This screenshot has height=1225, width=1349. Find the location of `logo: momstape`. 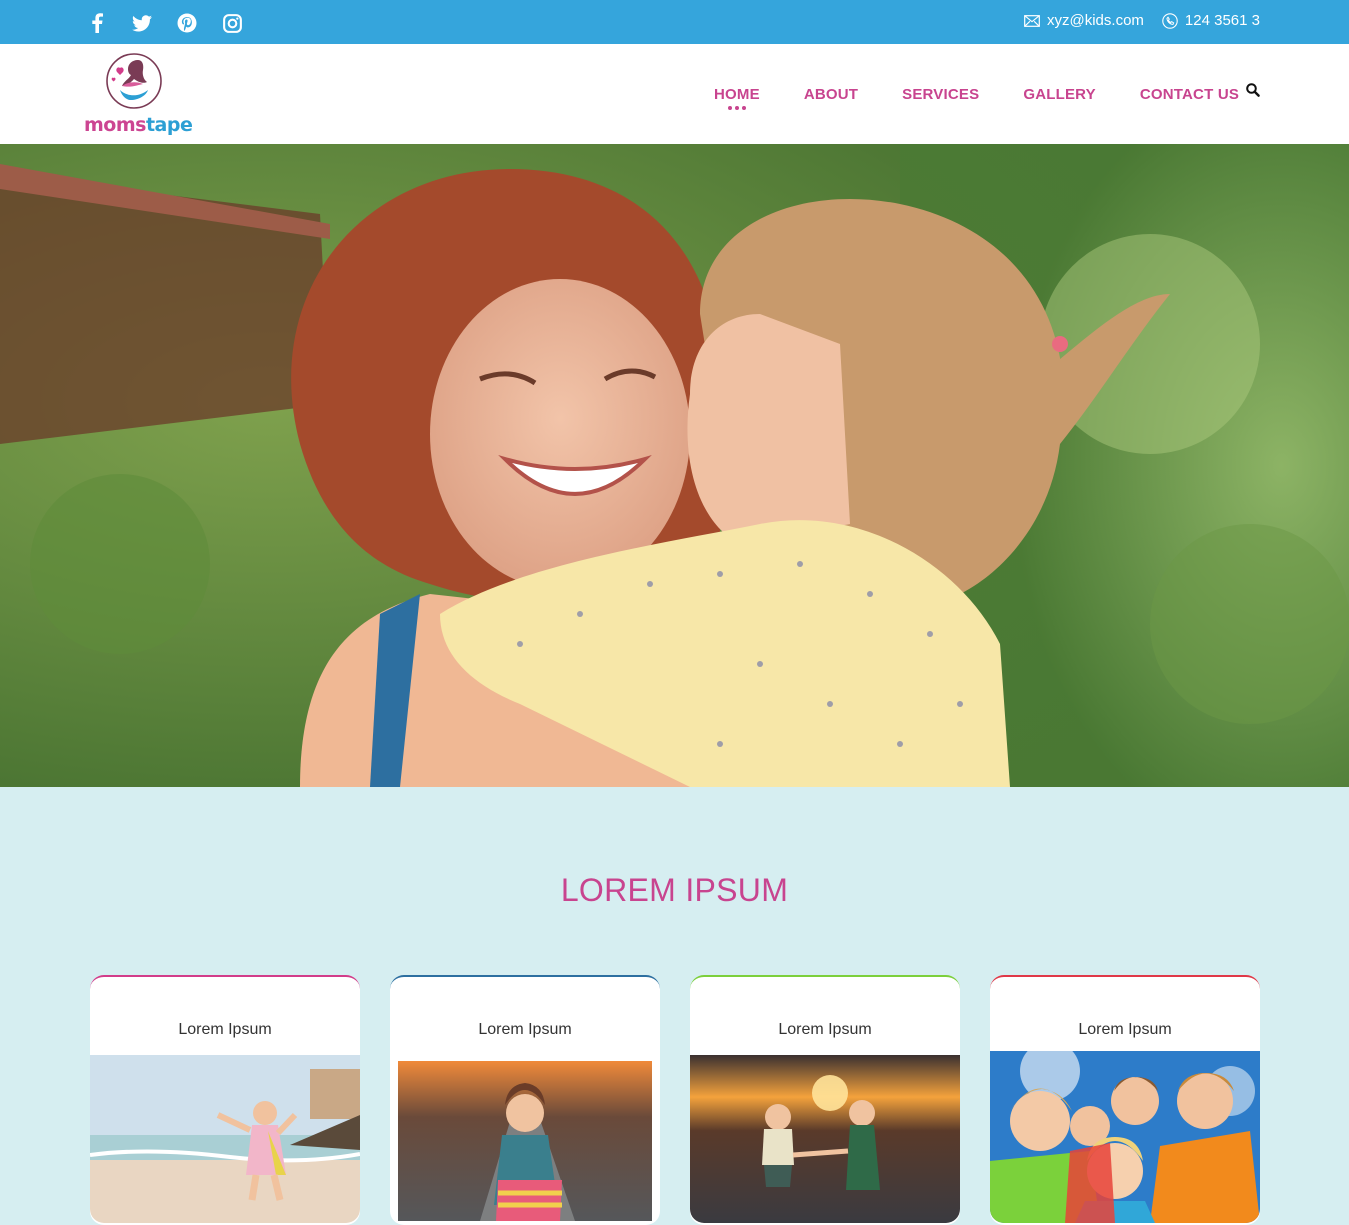

logo: momstape is located at coordinates (137, 95).